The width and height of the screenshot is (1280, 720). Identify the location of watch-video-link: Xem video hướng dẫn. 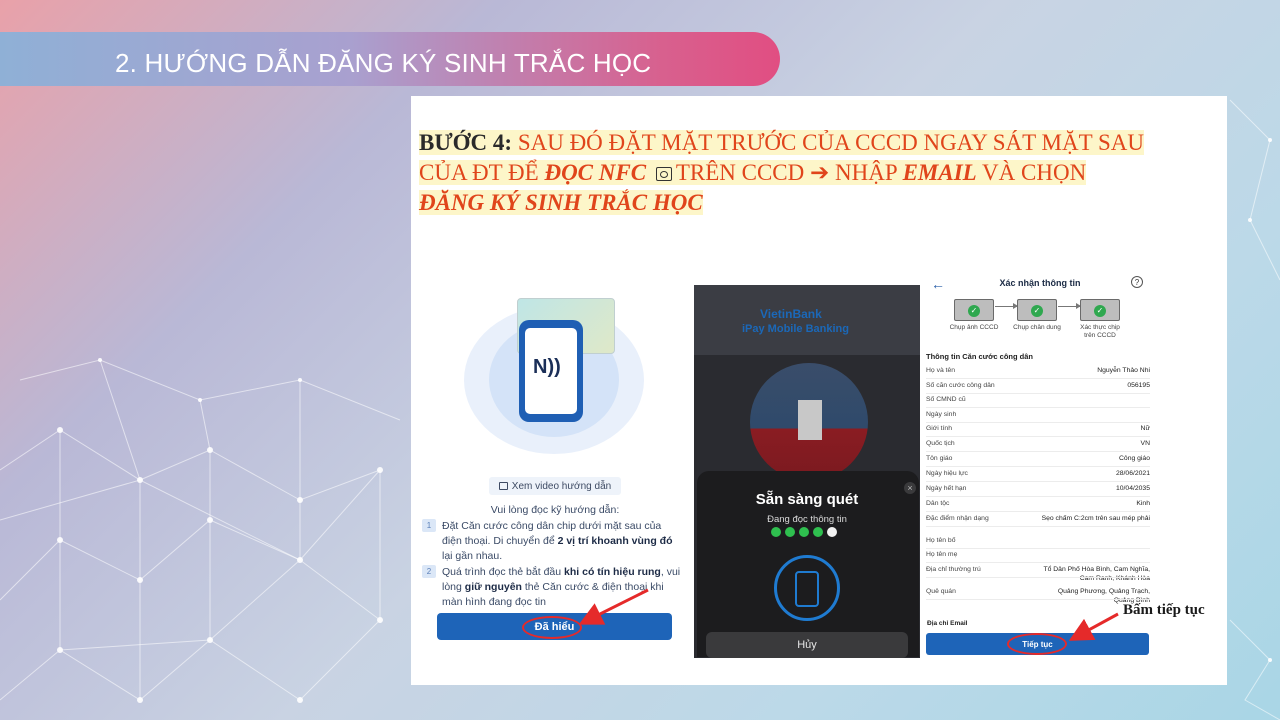
(555, 486).